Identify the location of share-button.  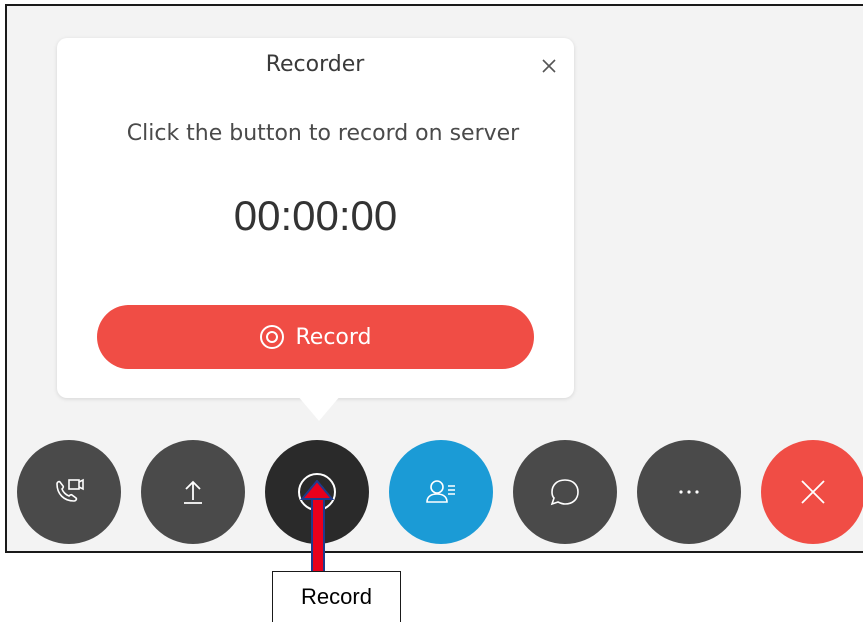
(193, 492).